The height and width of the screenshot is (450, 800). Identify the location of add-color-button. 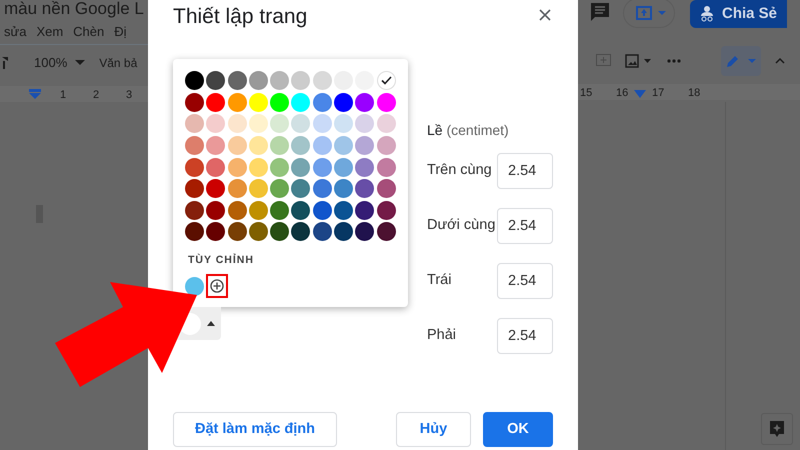
(217, 286).